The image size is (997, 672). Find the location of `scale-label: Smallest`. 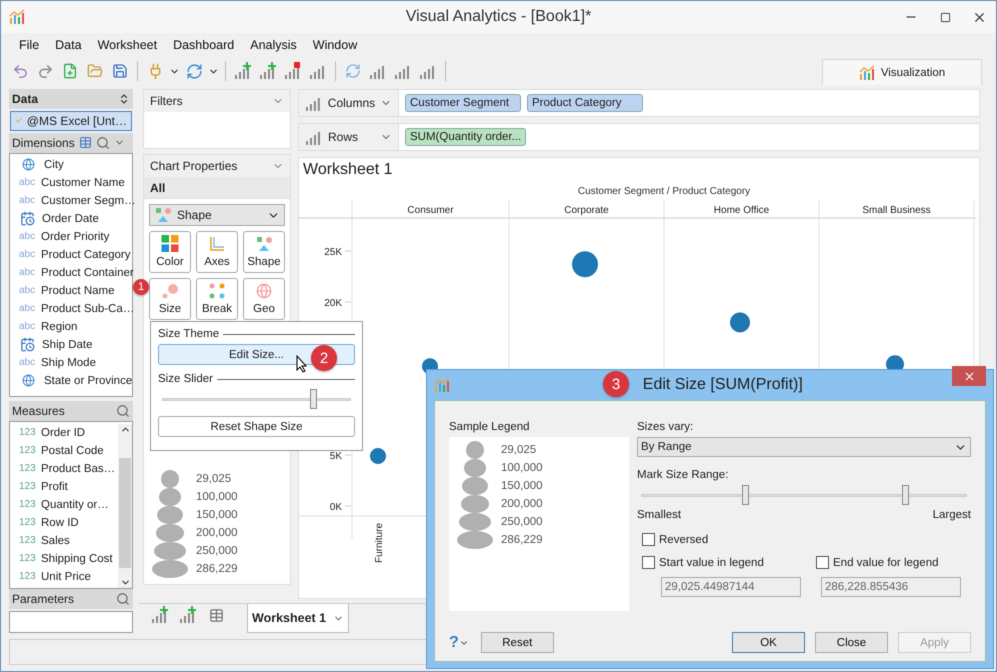

scale-label: Smallest is located at coordinates (659, 515).